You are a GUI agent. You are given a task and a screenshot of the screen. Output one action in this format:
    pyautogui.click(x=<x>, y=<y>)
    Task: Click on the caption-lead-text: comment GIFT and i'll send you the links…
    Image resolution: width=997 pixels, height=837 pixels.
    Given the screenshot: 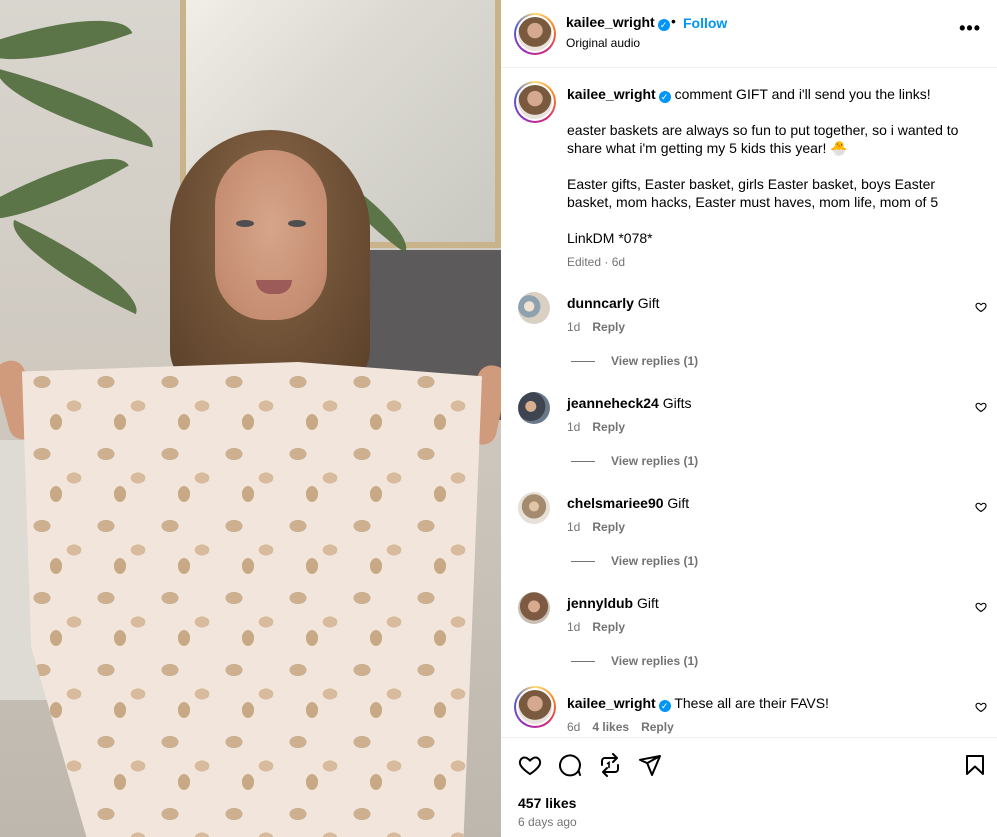 What is the action you would take?
    pyautogui.click(x=802, y=94)
    